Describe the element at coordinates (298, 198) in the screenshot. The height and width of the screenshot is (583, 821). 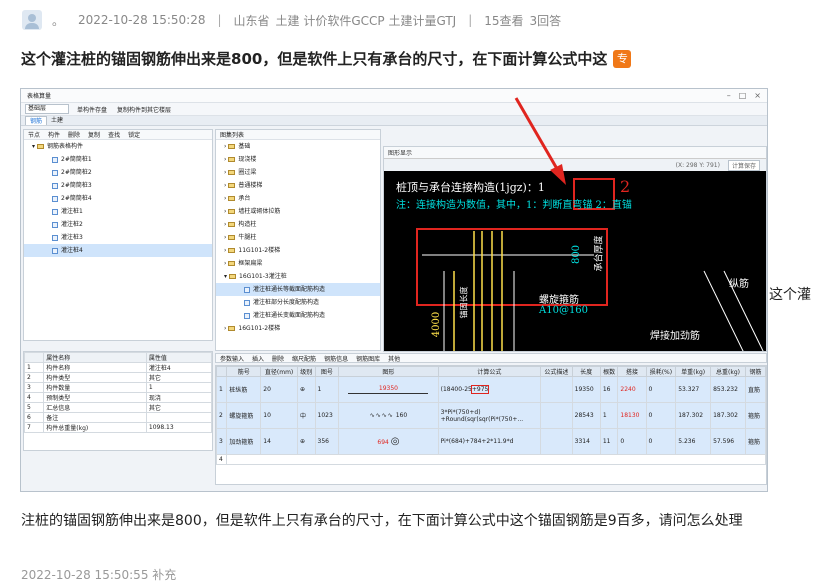
I see `gallery-item: › 承台` at that location.